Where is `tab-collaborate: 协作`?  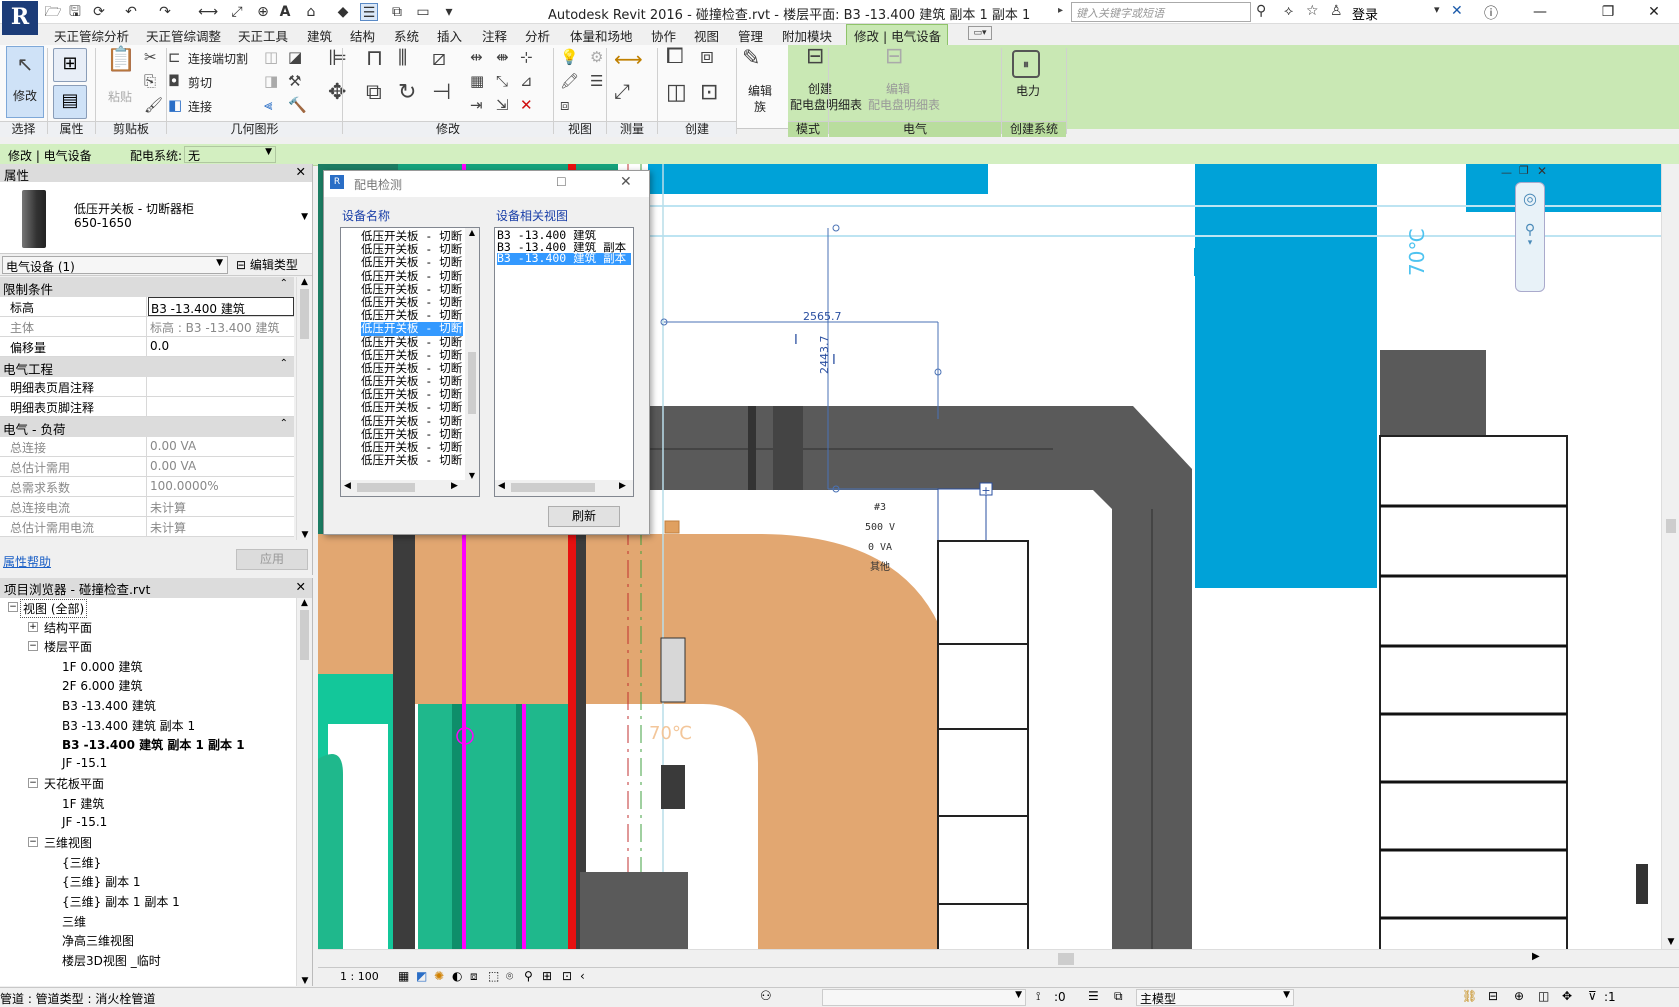 tab-collaborate: 协作 is located at coordinates (663, 35).